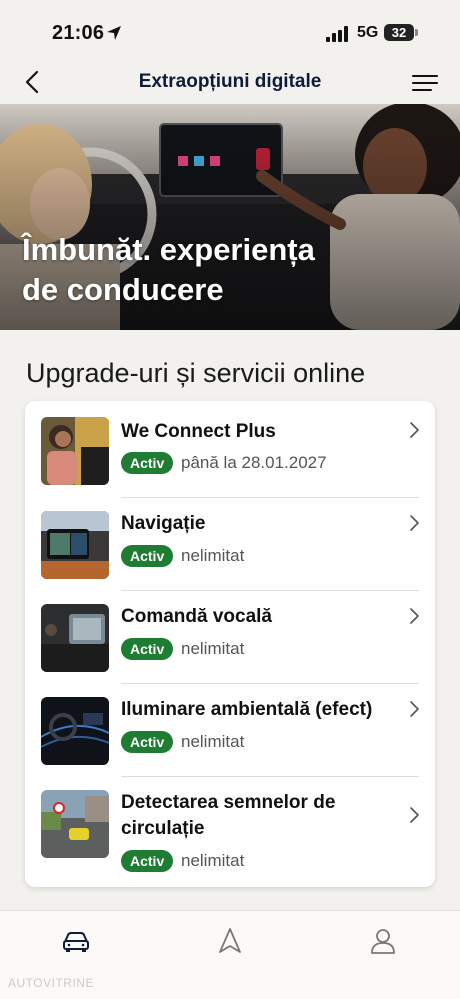 Image resolution: width=460 pixels, height=999 pixels. What do you see at coordinates (76, 941) in the screenshot?
I see `car-icon` at bounding box center [76, 941].